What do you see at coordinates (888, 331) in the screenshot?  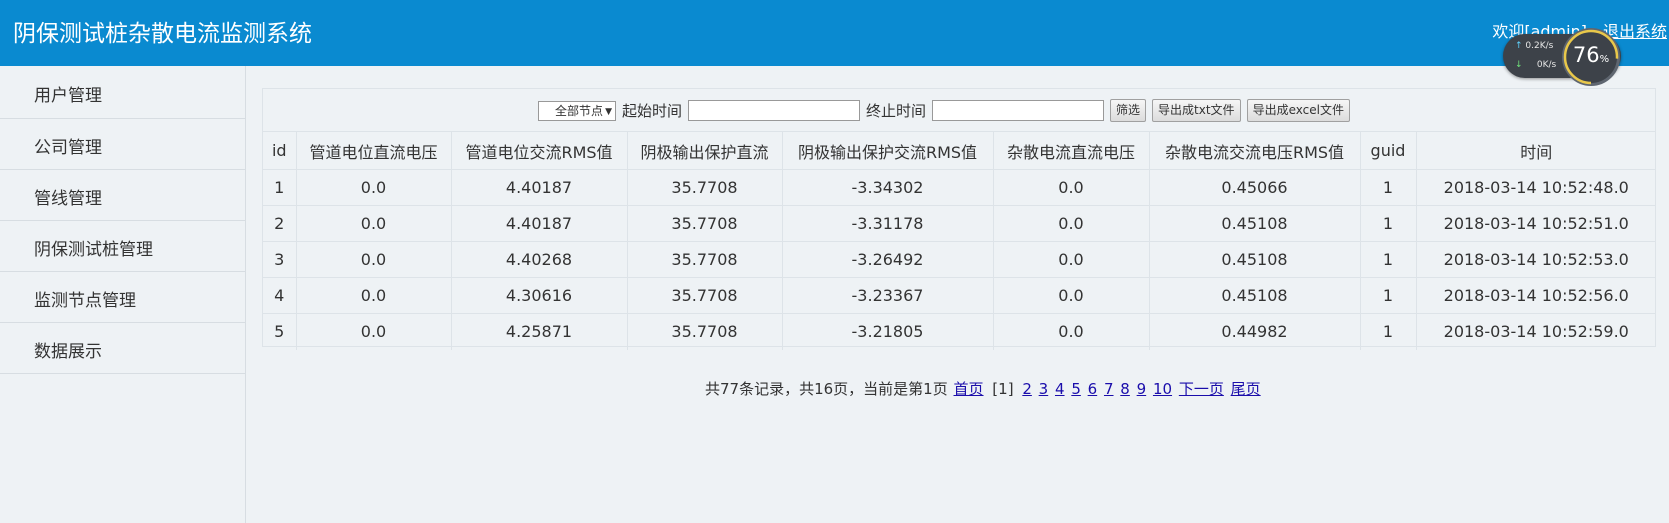 I see `table-cell: -3.21805` at bounding box center [888, 331].